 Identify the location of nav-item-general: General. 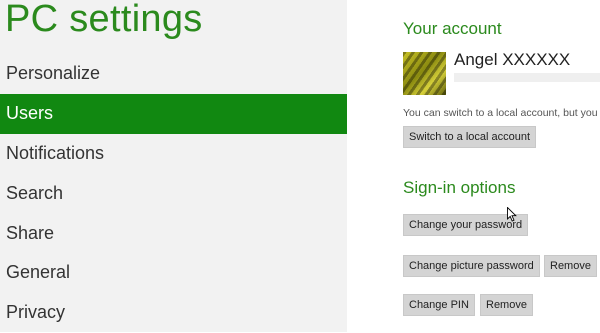
(173, 273).